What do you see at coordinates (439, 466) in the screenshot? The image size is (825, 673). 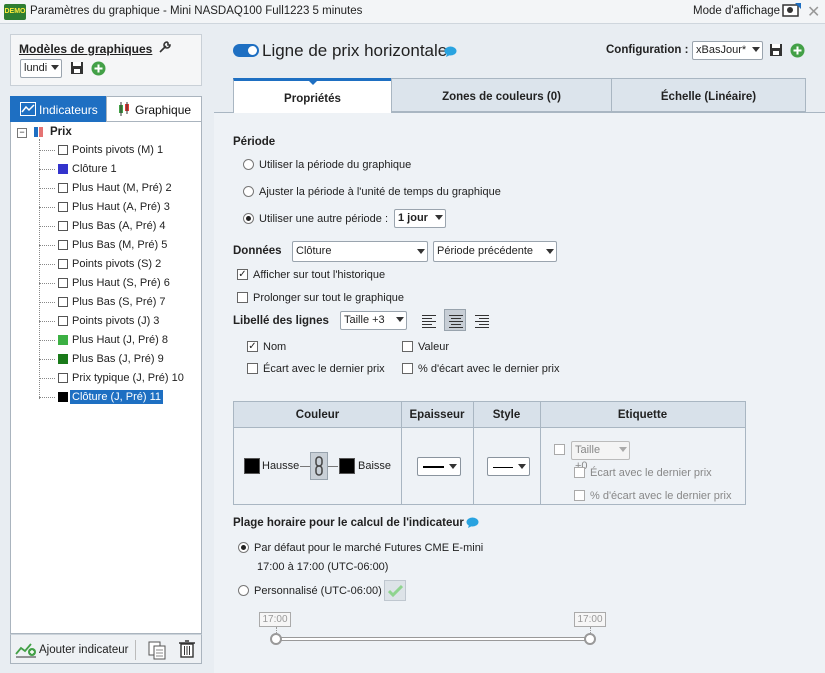 I see `thickness-select` at bounding box center [439, 466].